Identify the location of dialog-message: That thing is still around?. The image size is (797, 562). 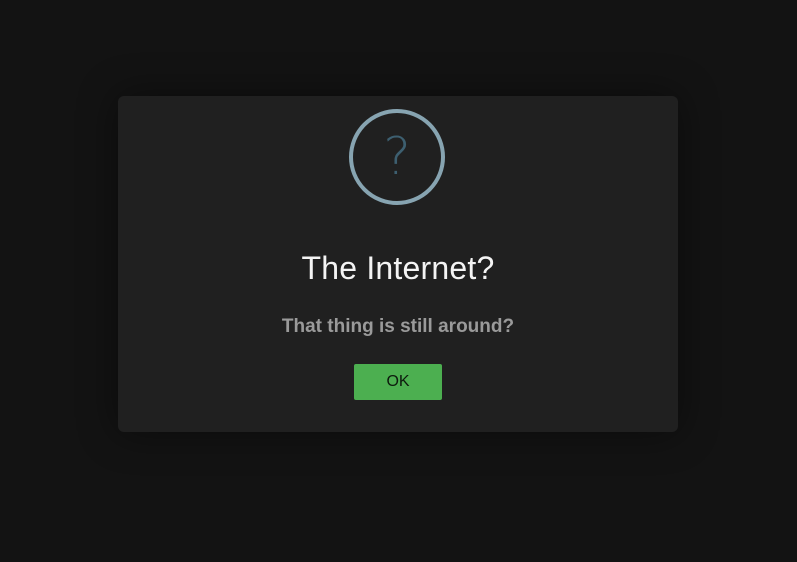
(398, 326).